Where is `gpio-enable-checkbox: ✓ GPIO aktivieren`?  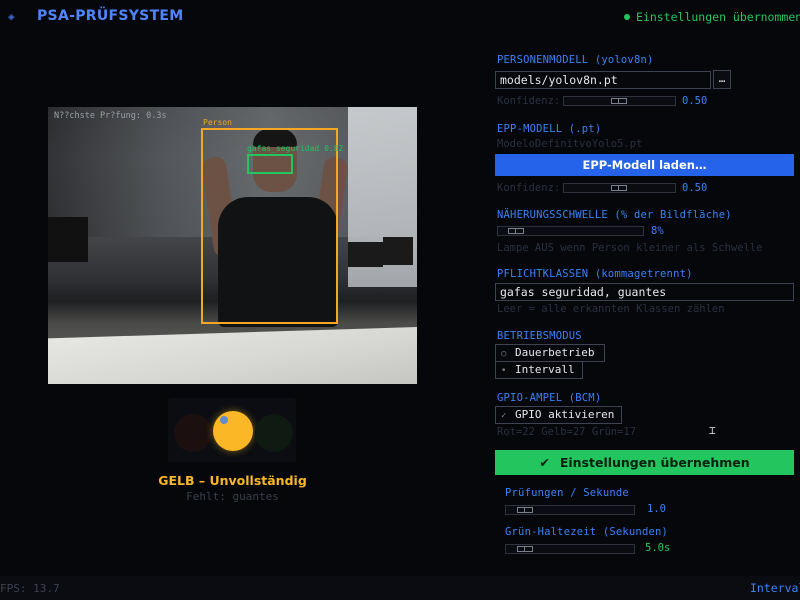
gpio-enable-checkbox: ✓ GPIO aktivieren is located at coordinates (558, 415).